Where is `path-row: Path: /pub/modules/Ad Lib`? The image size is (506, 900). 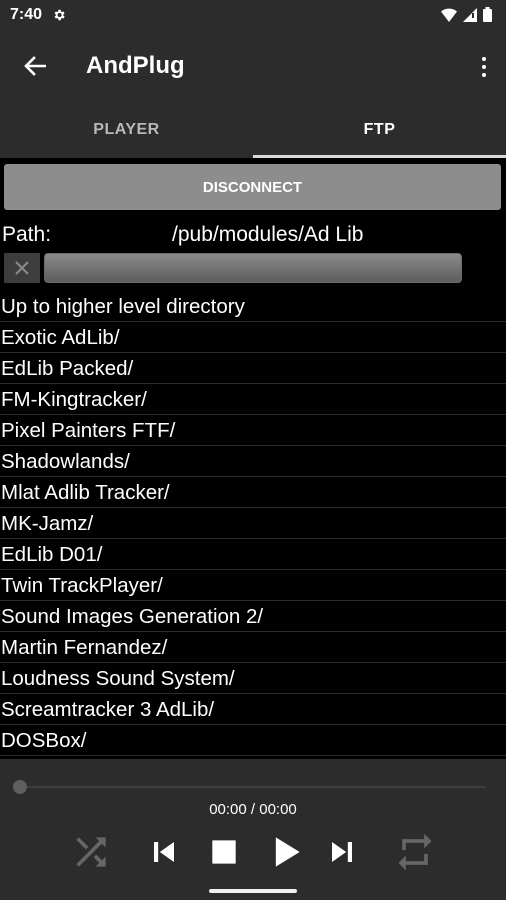 path-row: Path: /pub/modules/Ad Lib is located at coordinates (254, 235).